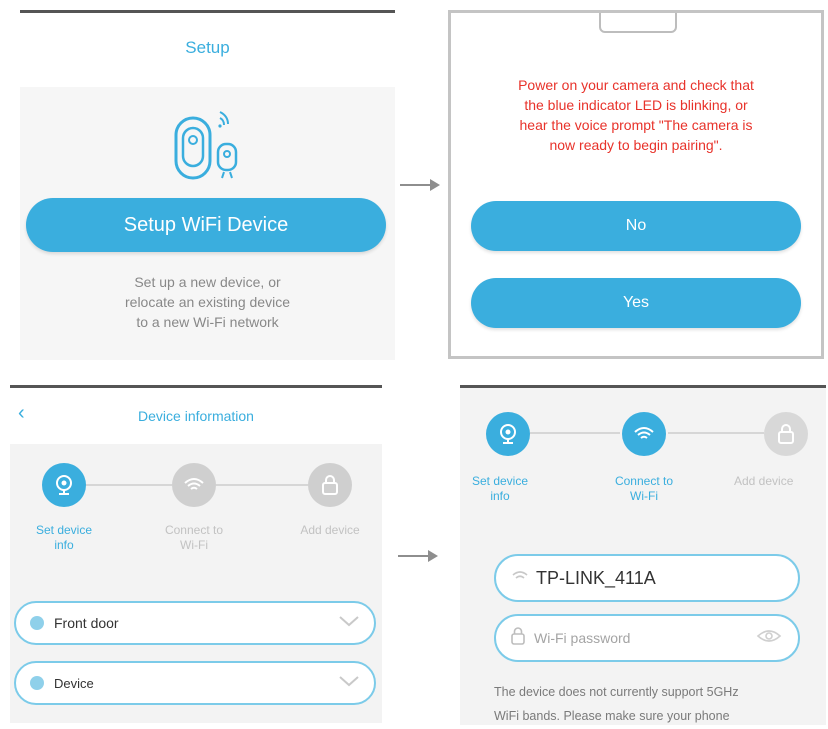  I want to click on wifi-password-field: Wi-Fi password, so click(647, 638).